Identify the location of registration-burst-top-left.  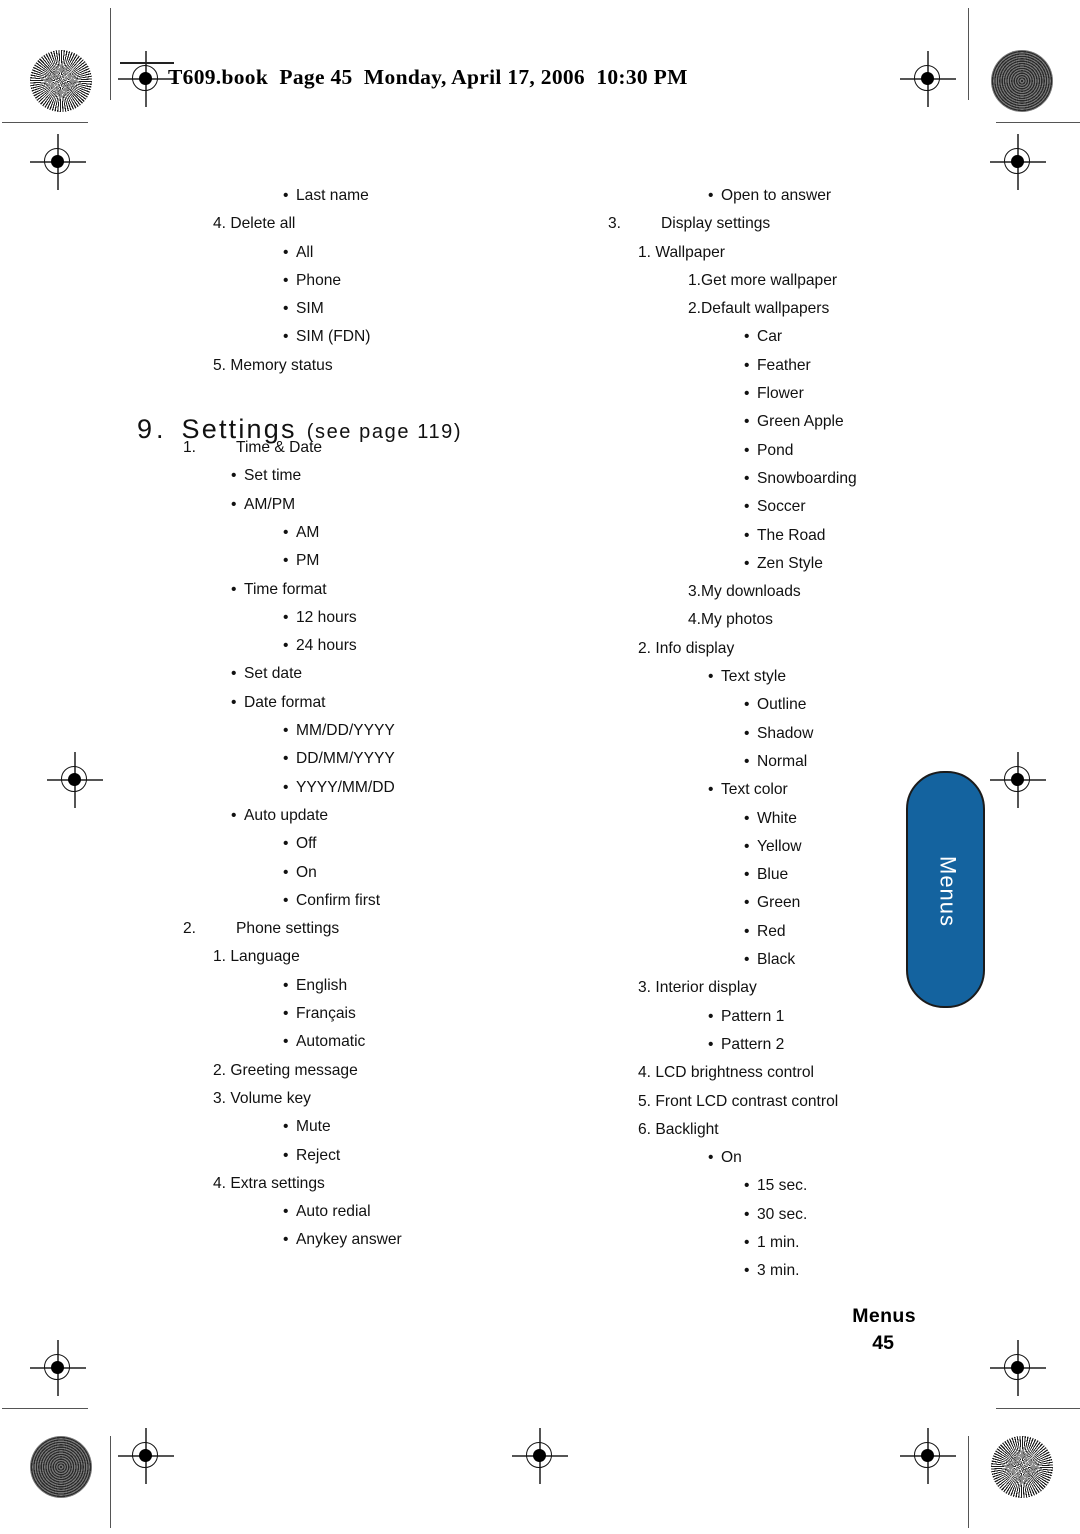
(61, 81).